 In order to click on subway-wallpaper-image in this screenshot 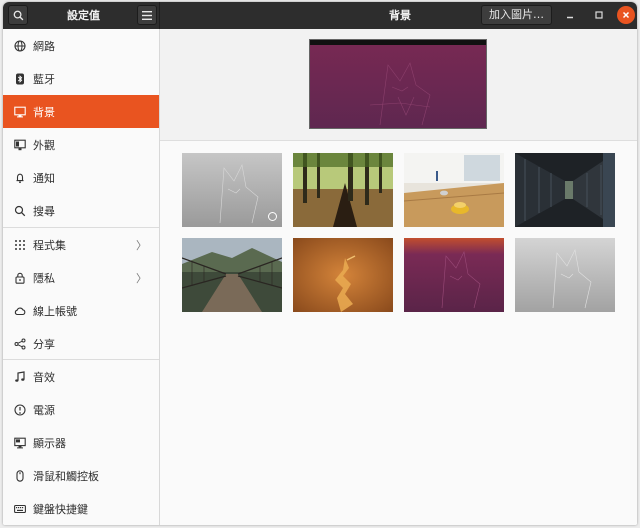, I will do `click(565, 190)`.